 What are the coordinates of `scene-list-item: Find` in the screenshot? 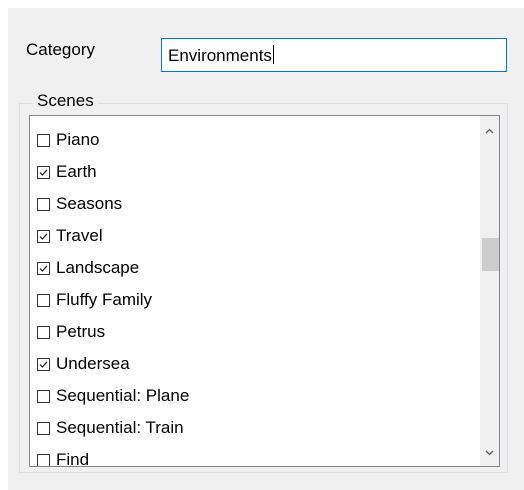 It's located at (253, 455).